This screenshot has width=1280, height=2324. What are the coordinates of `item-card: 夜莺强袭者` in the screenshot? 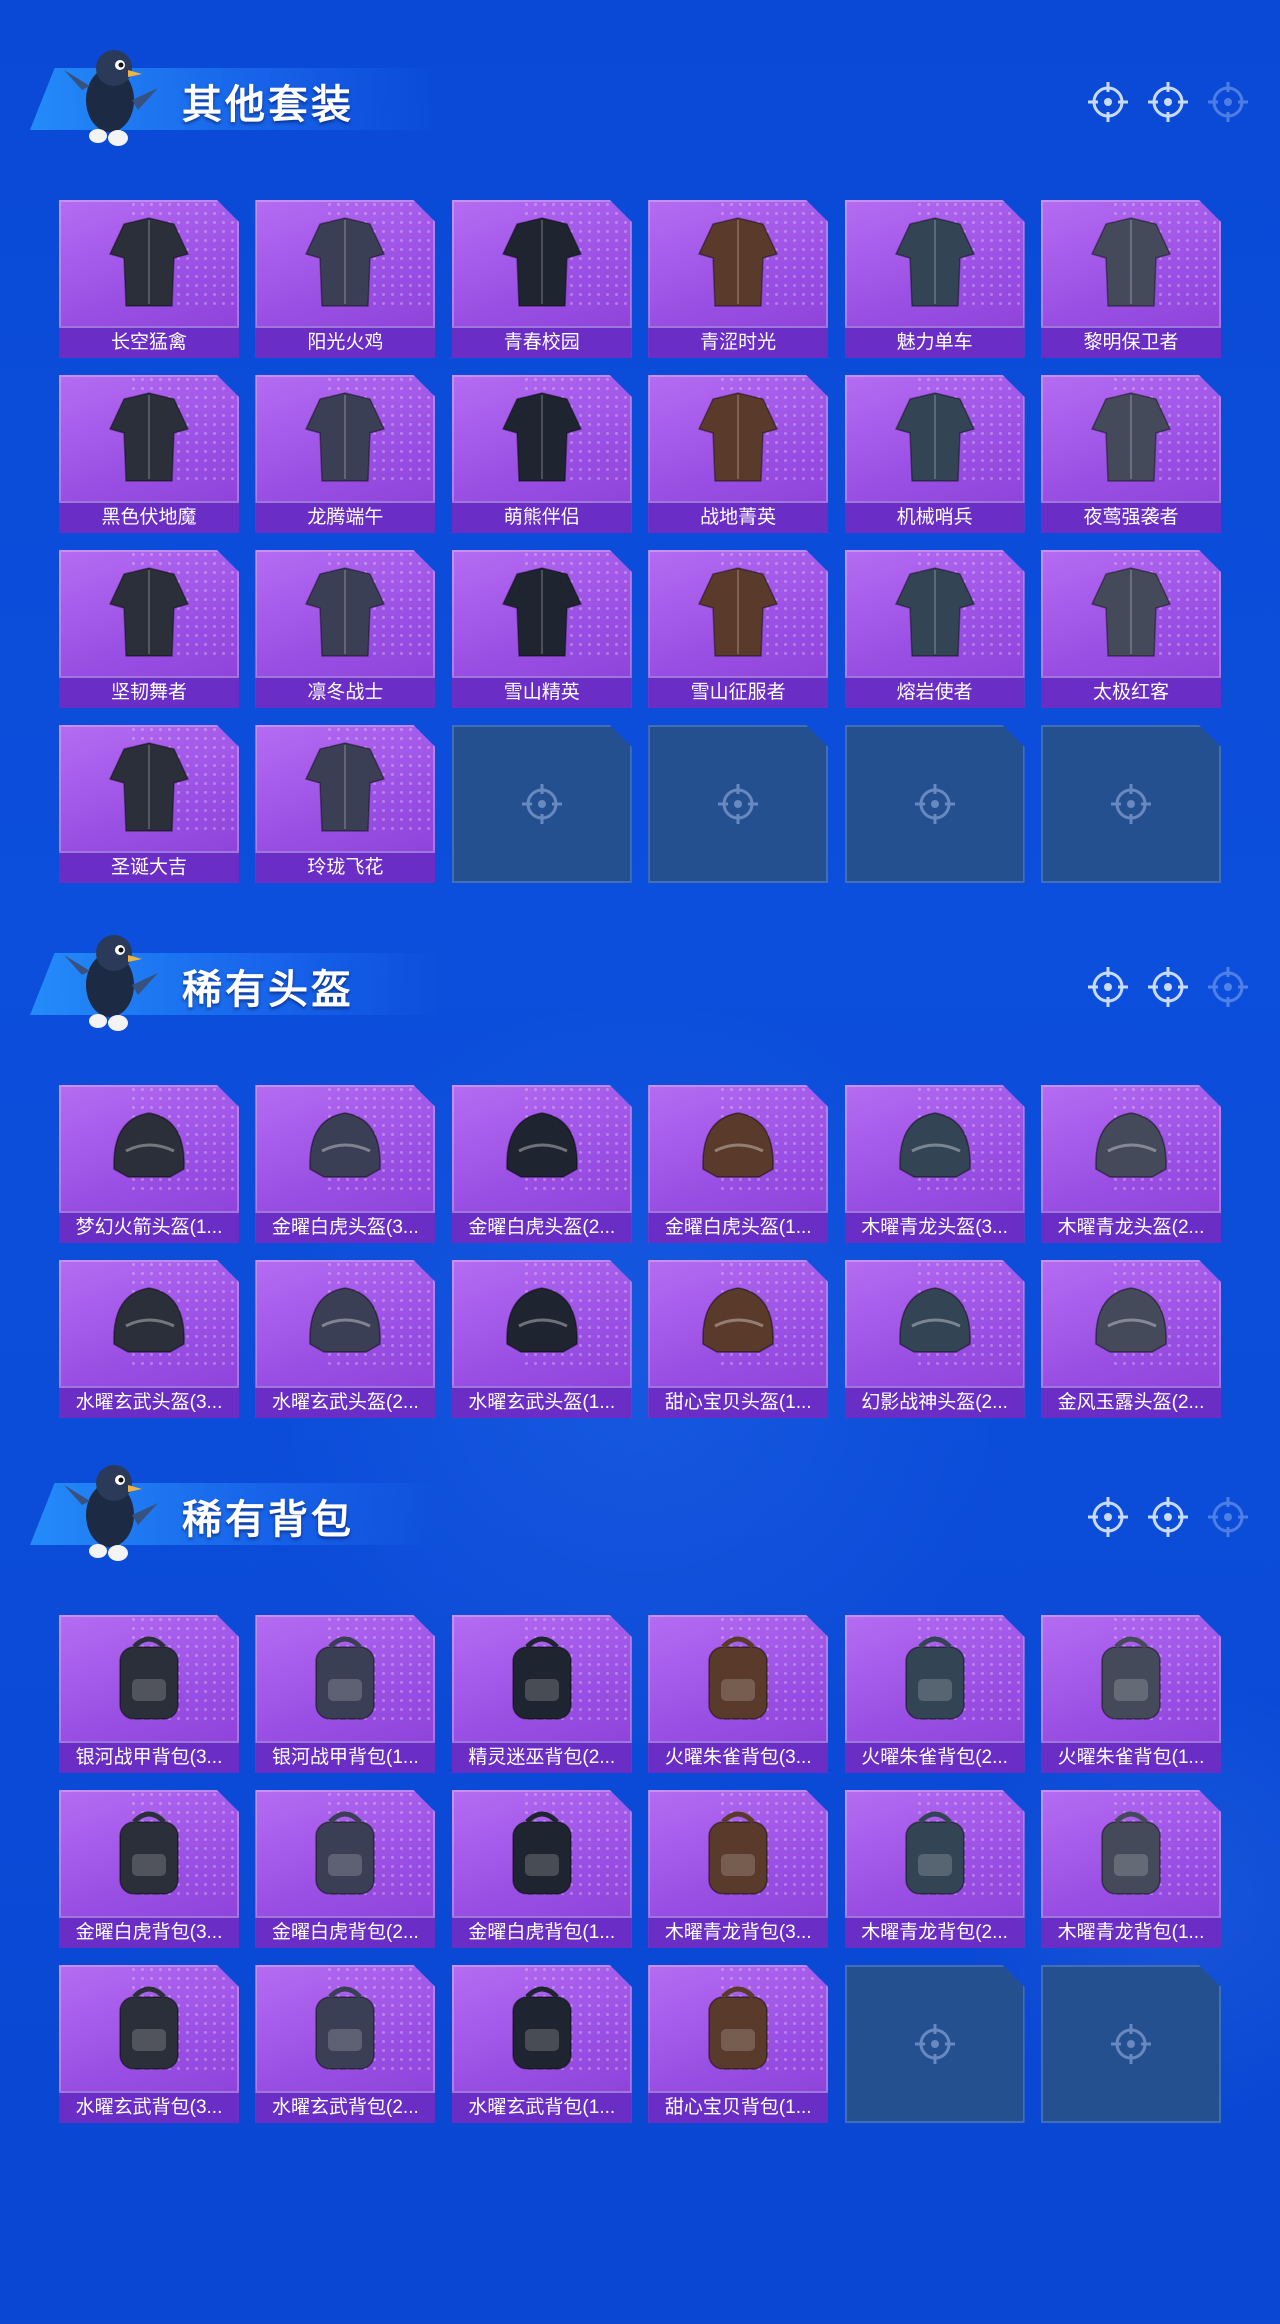 It's located at (1131, 454).